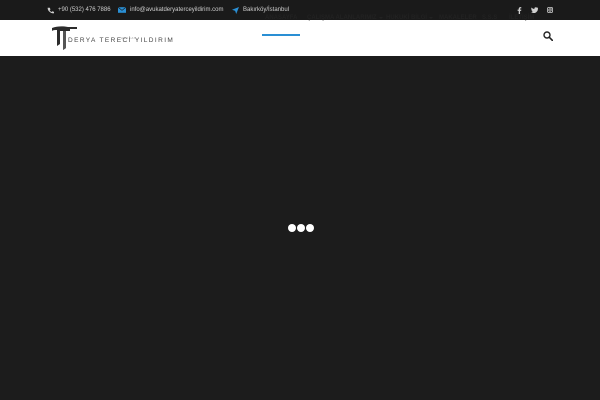 The height and width of the screenshot is (400, 600). I want to click on location-arrow-icon, so click(235, 10).